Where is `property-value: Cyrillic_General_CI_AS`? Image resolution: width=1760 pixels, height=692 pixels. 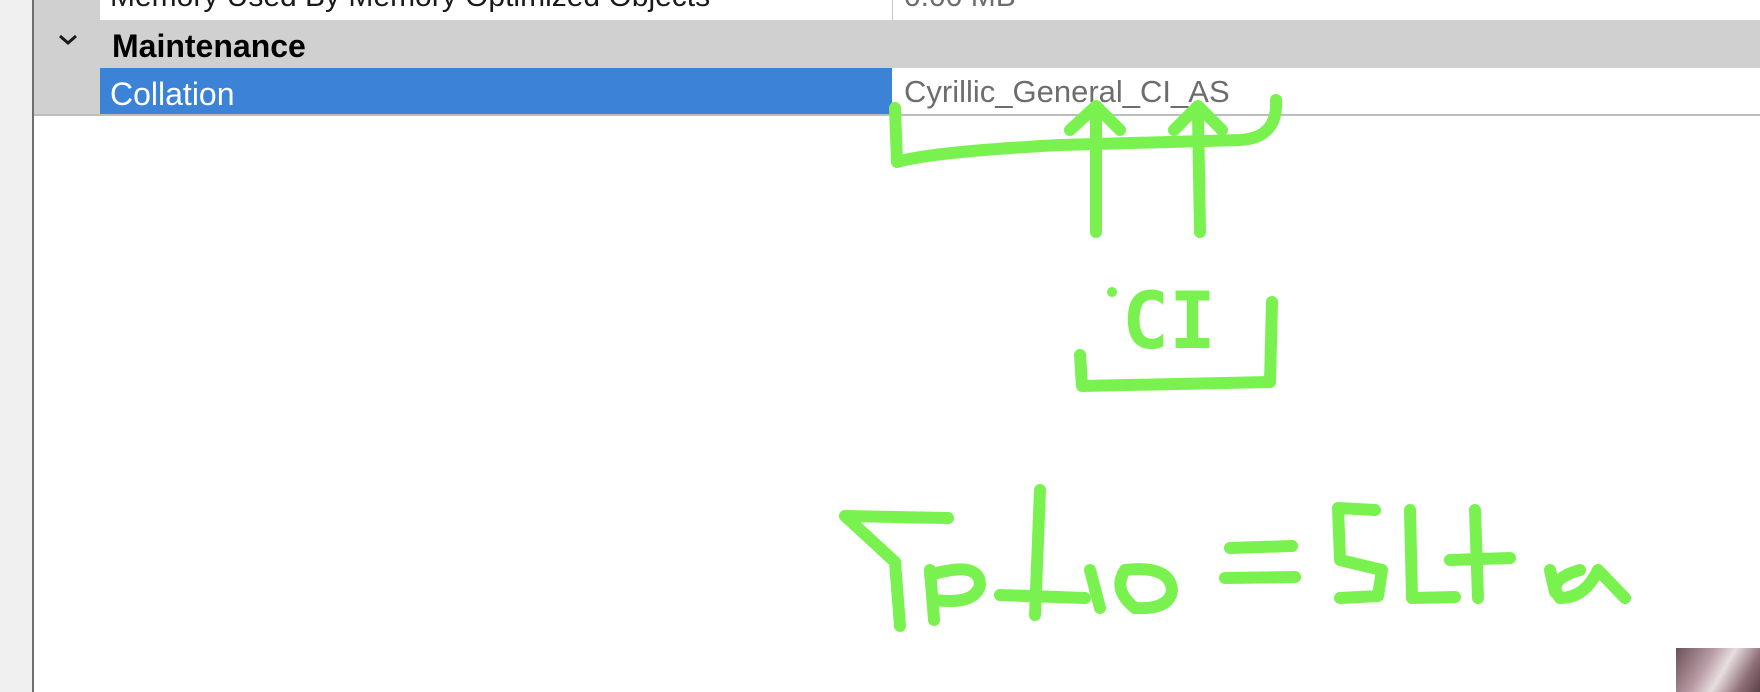
property-value: Cyrillic_General_CI_AS is located at coordinates (1067, 92).